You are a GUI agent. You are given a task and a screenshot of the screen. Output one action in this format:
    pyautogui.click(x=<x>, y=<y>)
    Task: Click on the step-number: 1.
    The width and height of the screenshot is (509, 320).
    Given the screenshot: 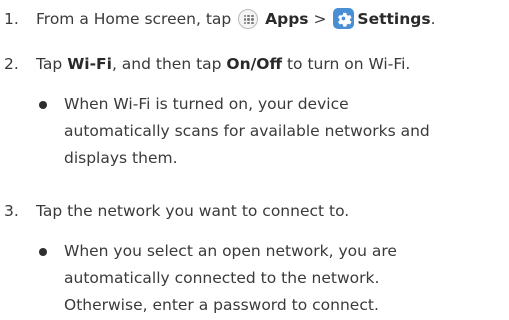 What is the action you would take?
    pyautogui.click(x=11, y=19)
    